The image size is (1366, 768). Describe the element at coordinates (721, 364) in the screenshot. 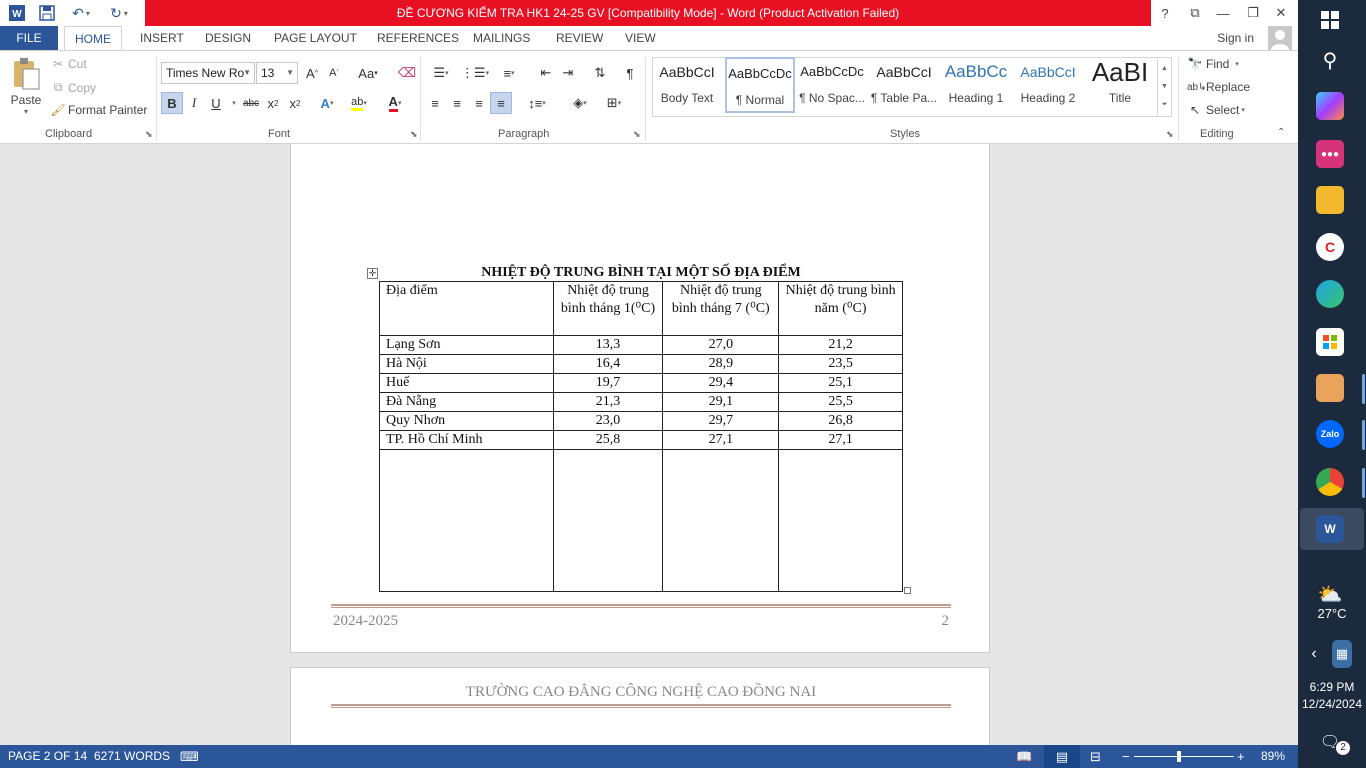

I see `table-cell: 28,9` at that location.